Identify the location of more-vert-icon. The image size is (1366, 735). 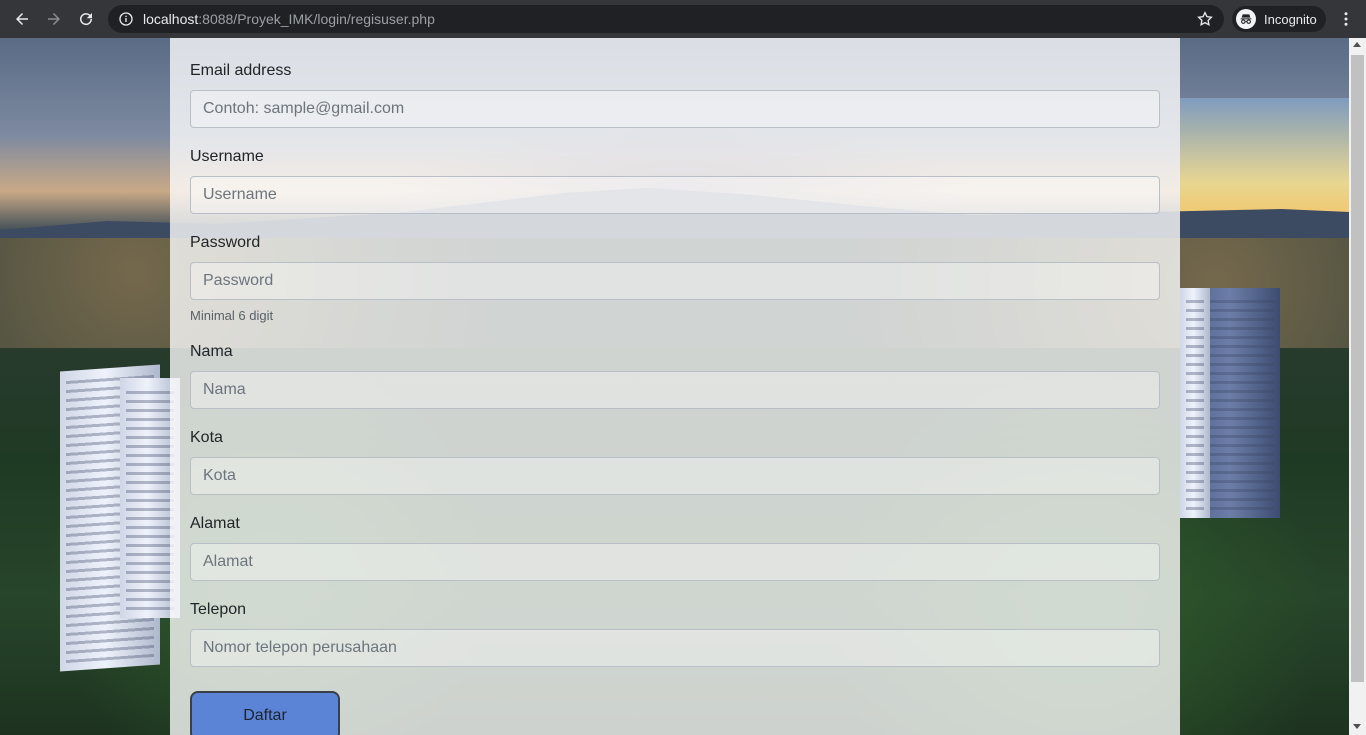
(1346, 19).